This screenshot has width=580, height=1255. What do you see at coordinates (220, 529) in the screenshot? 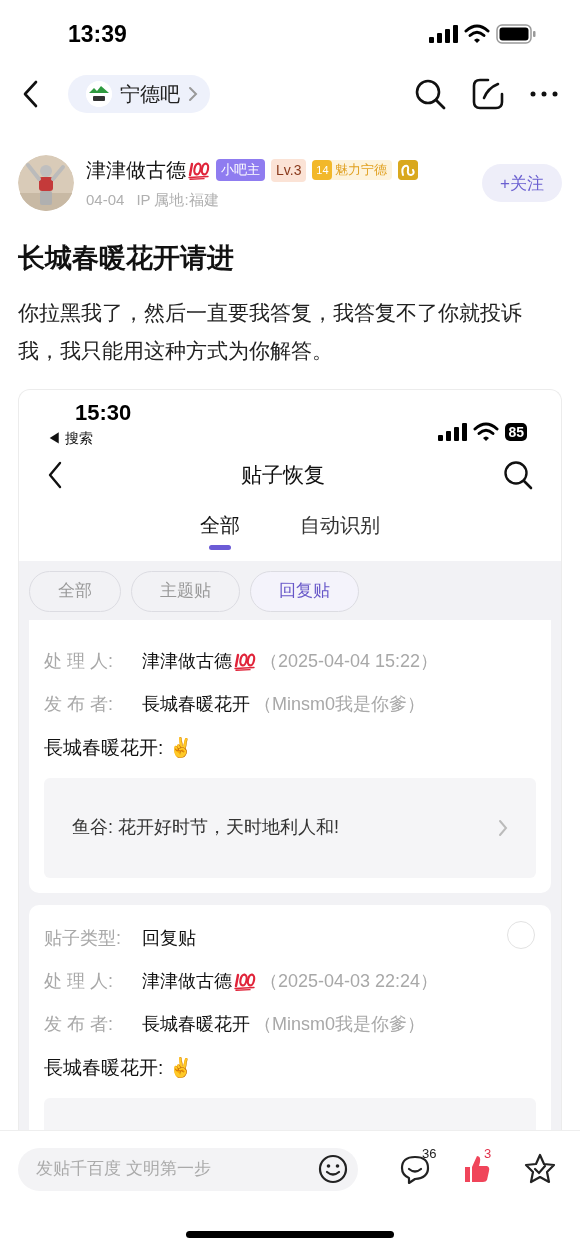
I see `tab: 全部` at bounding box center [220, 529].